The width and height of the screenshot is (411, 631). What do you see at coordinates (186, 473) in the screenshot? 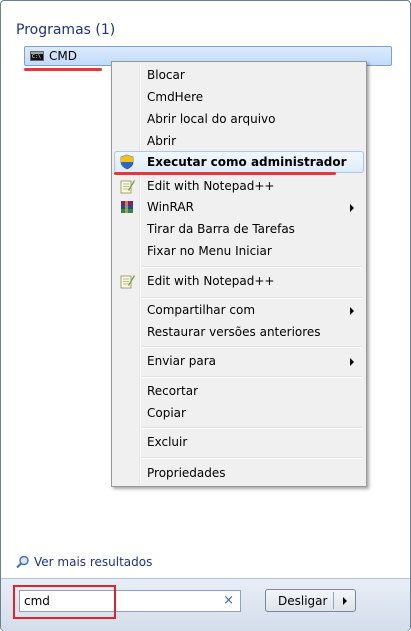
I see `menu-item-label: Propriedades` at bounding box center [186, 473].